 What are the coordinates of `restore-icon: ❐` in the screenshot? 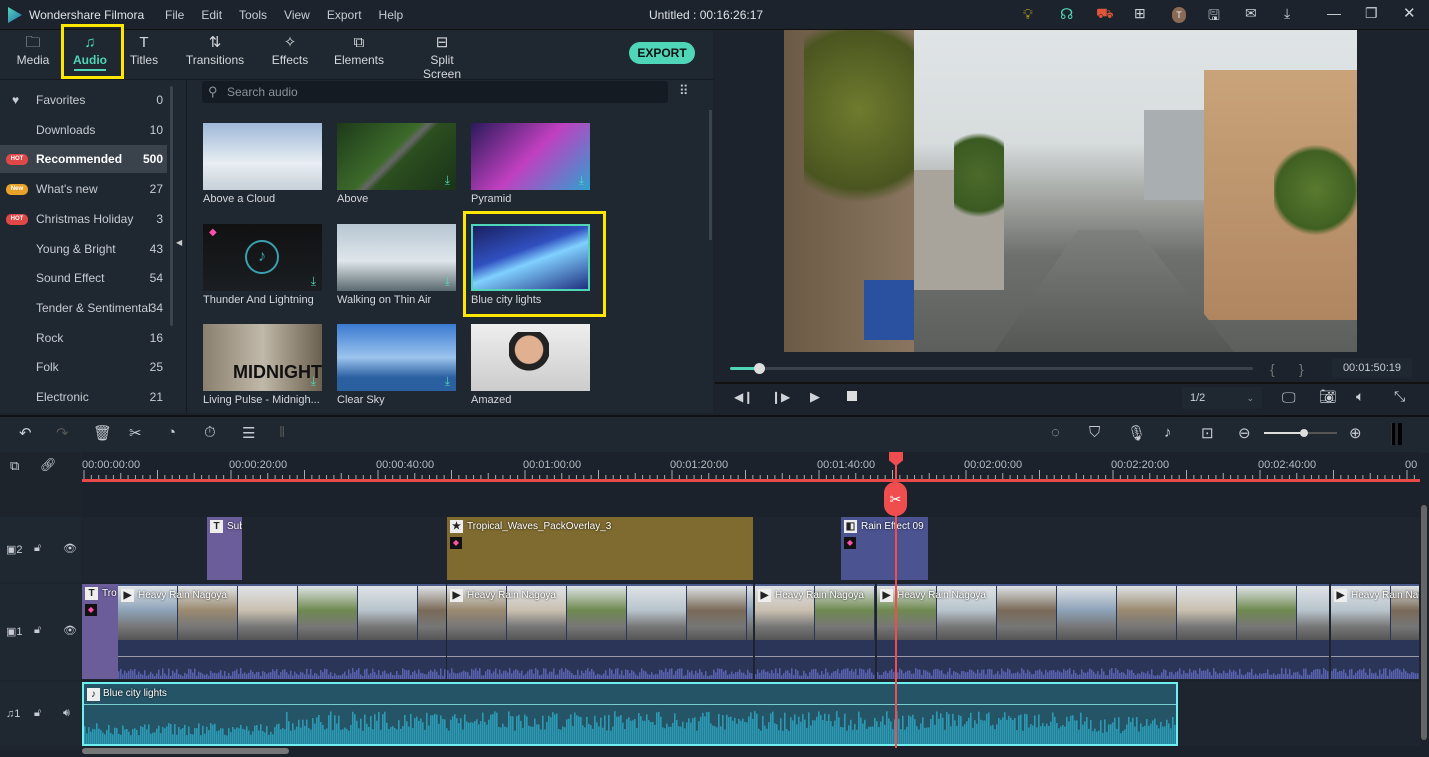 It's located at (1371, 13).